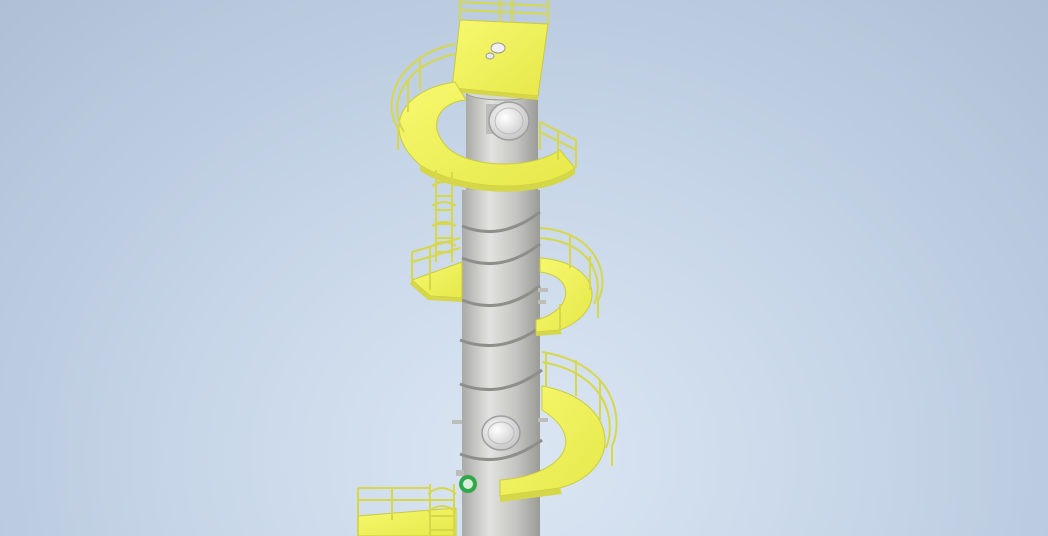  What do you see at coordinates (444, 216) in the screenshot?
I see `access-ladder` at bounding box center [444, 216].